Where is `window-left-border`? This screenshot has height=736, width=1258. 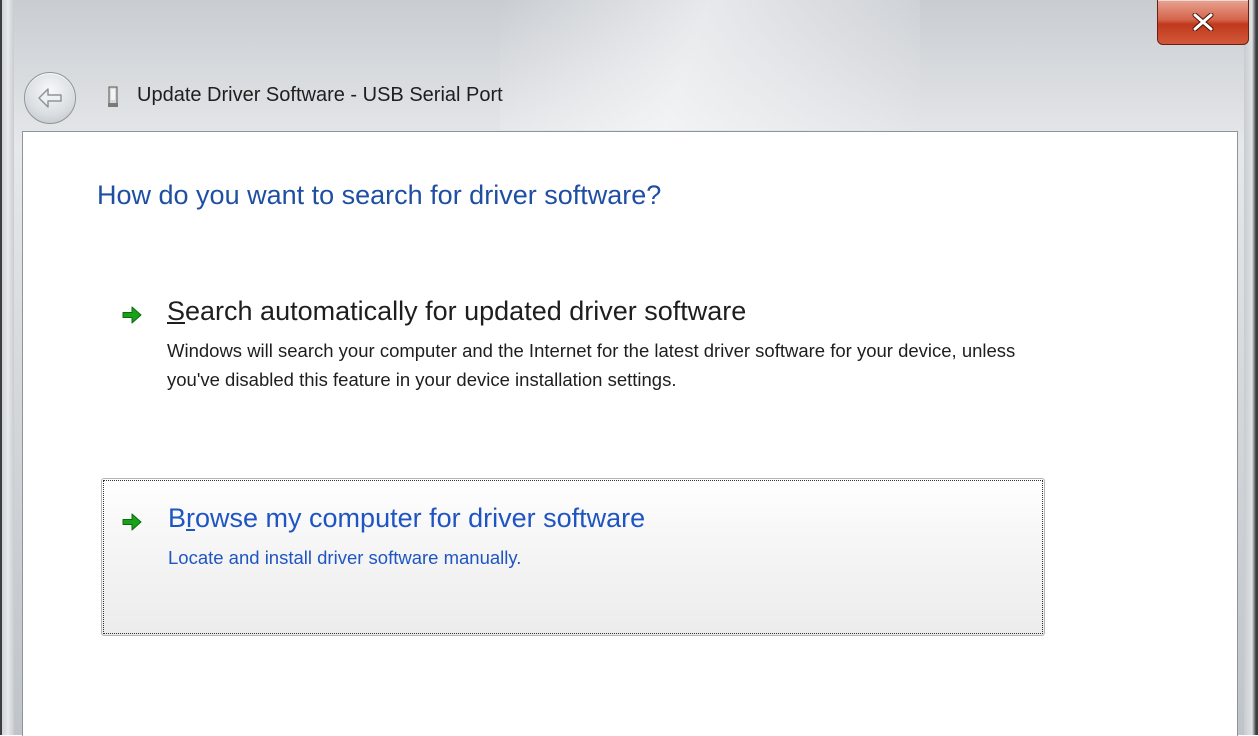 window-left-border is located at coordinates (7, 367).